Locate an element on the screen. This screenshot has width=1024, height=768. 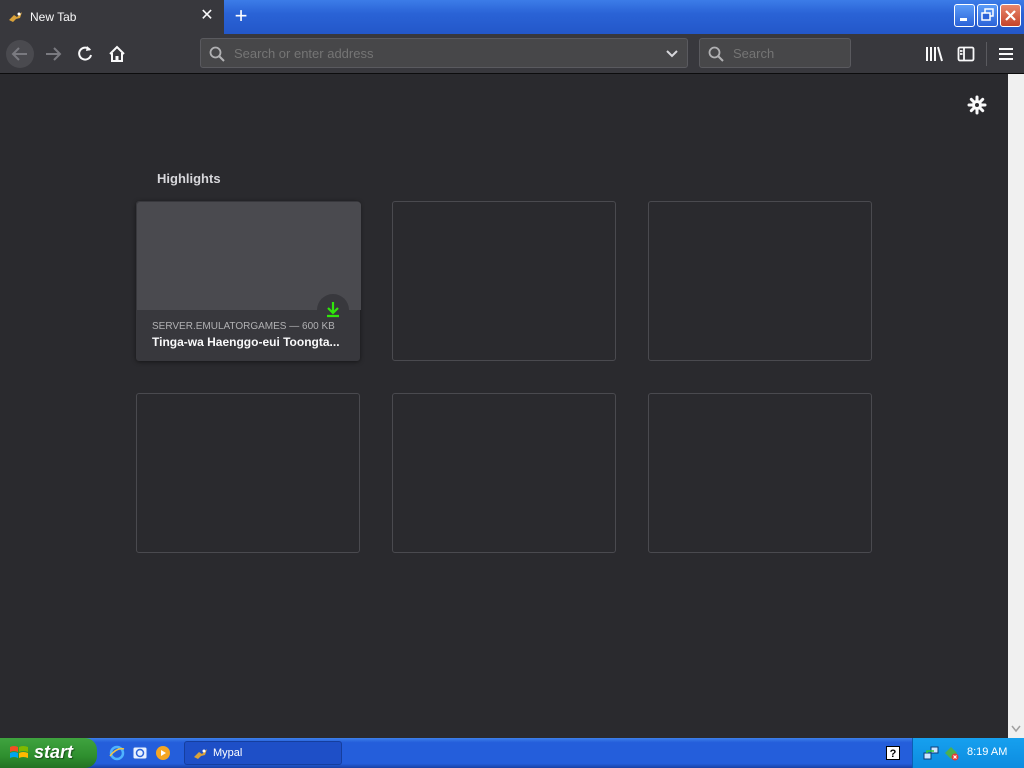
system-tray: 8:19 AM is located at coordinates (968, 753).